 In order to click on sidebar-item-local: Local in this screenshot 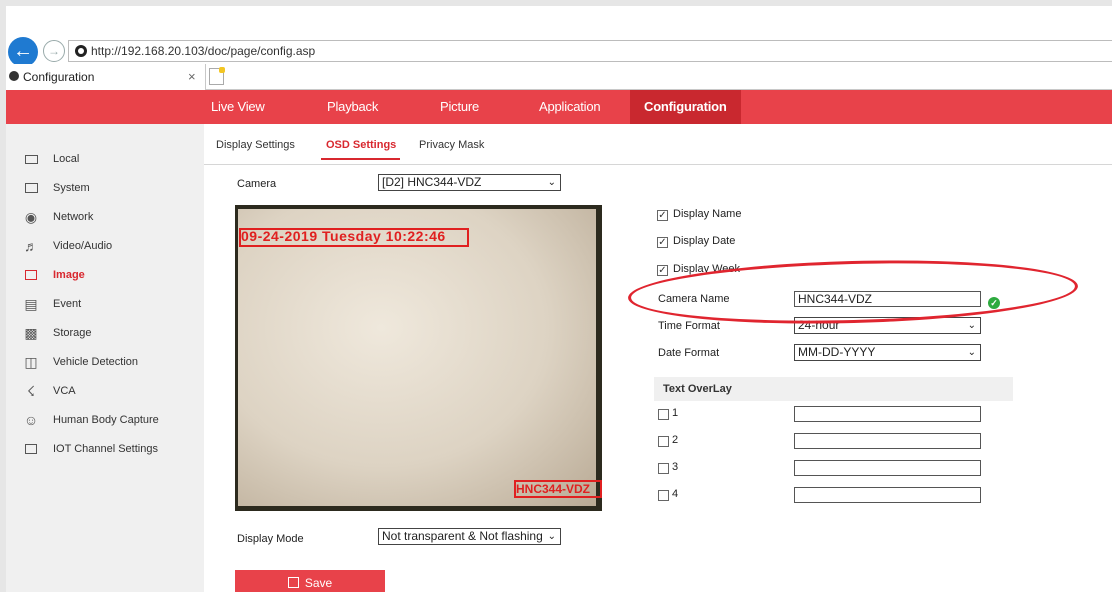, I will do `click(112, 160)`.